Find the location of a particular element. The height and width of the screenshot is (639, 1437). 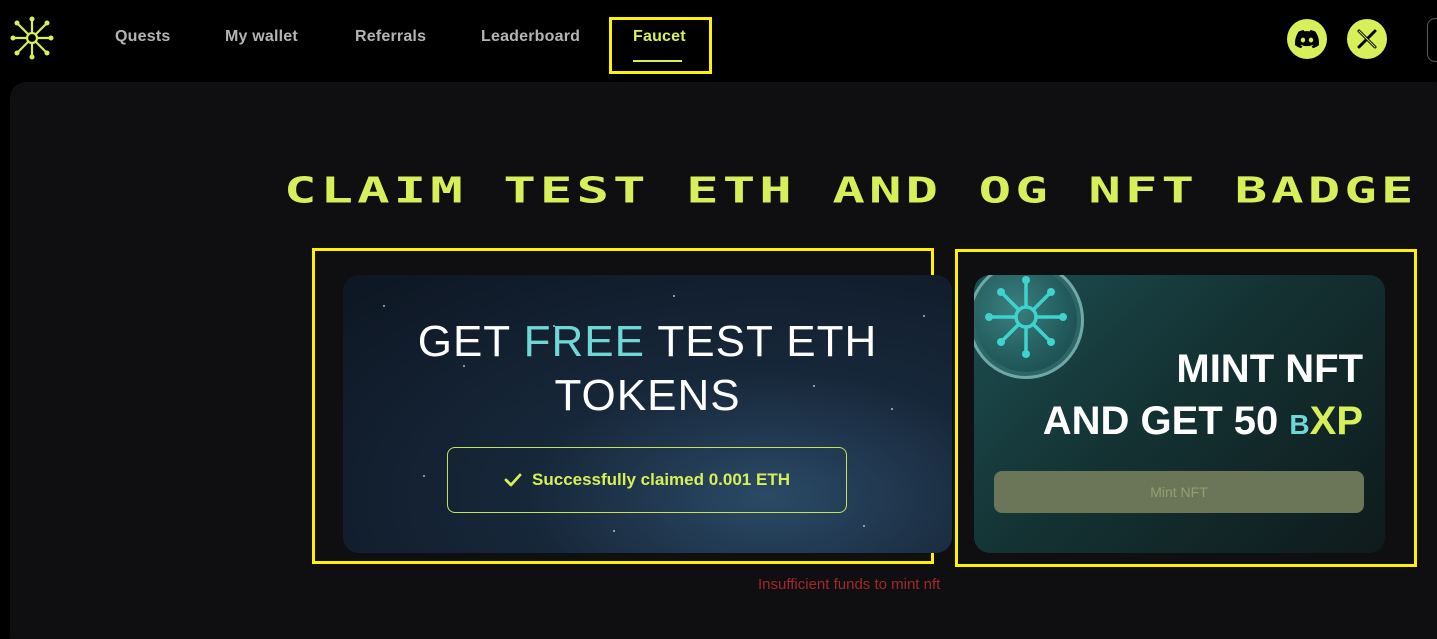

nav-my-wallet: My wallet is located at coordinates (261, 37).